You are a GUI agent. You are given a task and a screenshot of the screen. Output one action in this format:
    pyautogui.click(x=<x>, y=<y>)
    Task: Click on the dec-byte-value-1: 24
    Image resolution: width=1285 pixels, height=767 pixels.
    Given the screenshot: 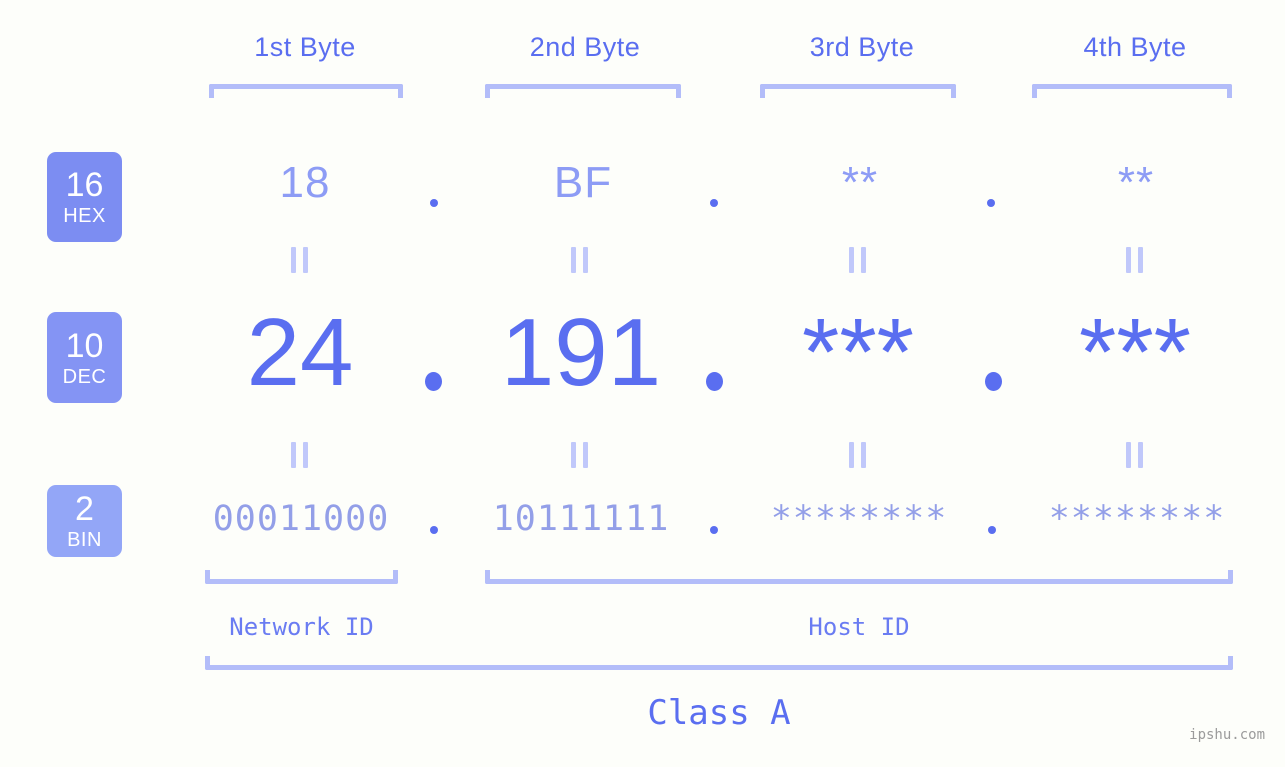 What is the action you would take?
    pyautogui.click(x=300, y=352)
    